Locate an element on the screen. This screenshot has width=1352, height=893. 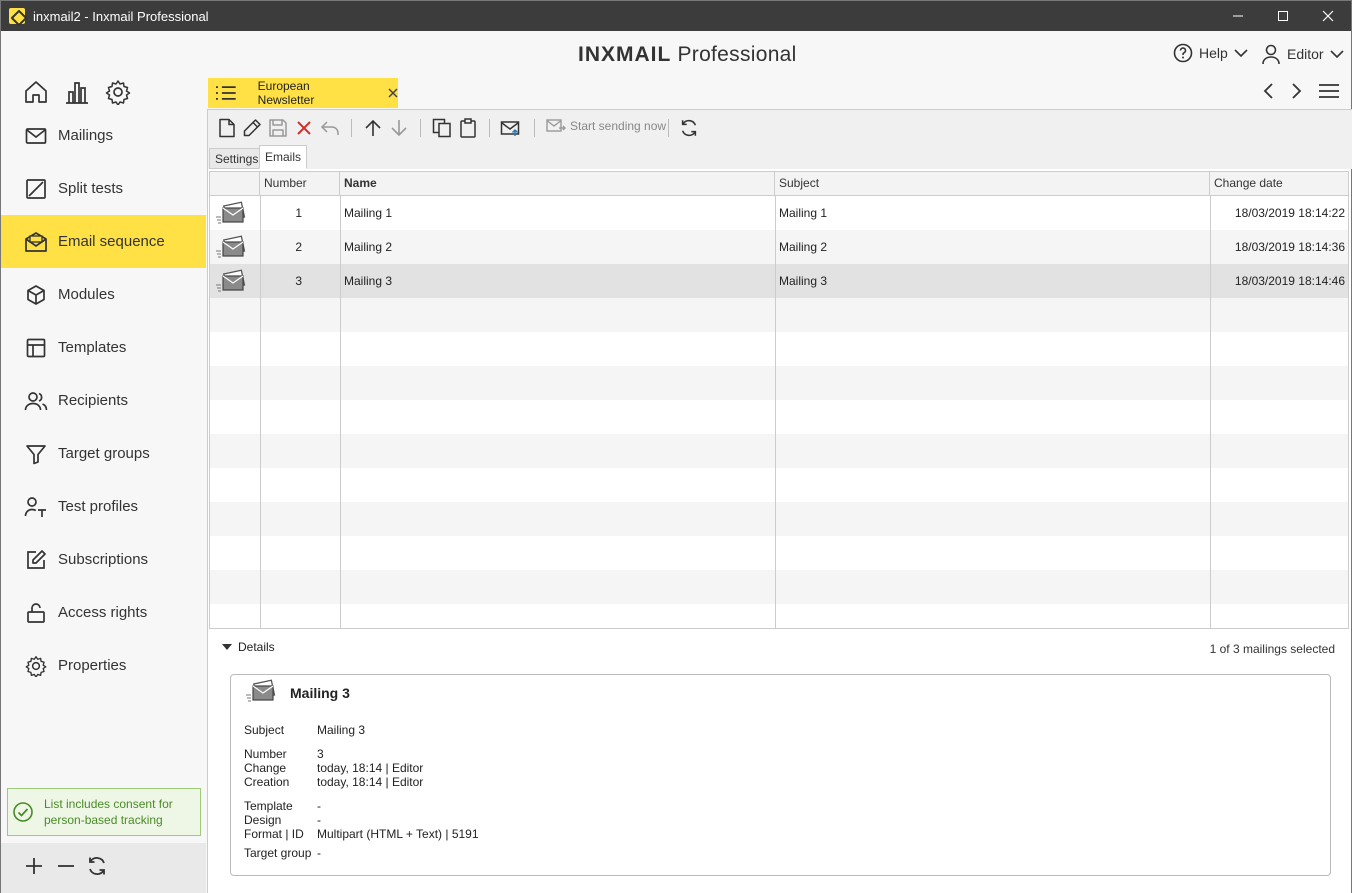
filter-icon is located at coordinates (36, 454).